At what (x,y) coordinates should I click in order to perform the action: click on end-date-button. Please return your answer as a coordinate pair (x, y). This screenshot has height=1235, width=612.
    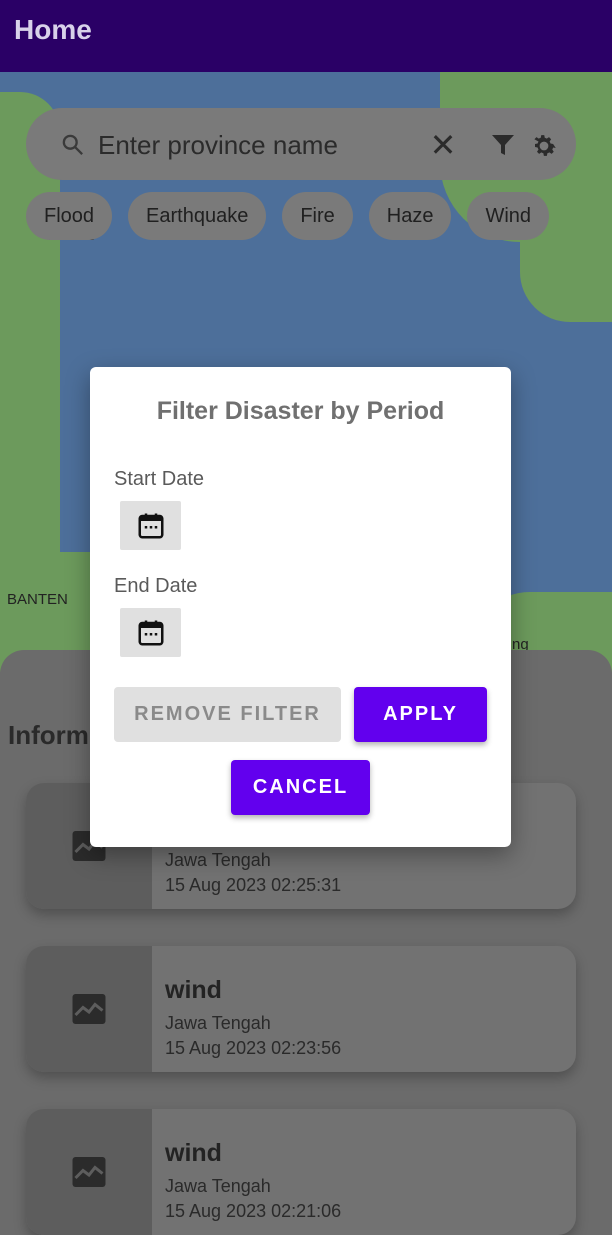
    Looking at the image, I should click on (150, 632).